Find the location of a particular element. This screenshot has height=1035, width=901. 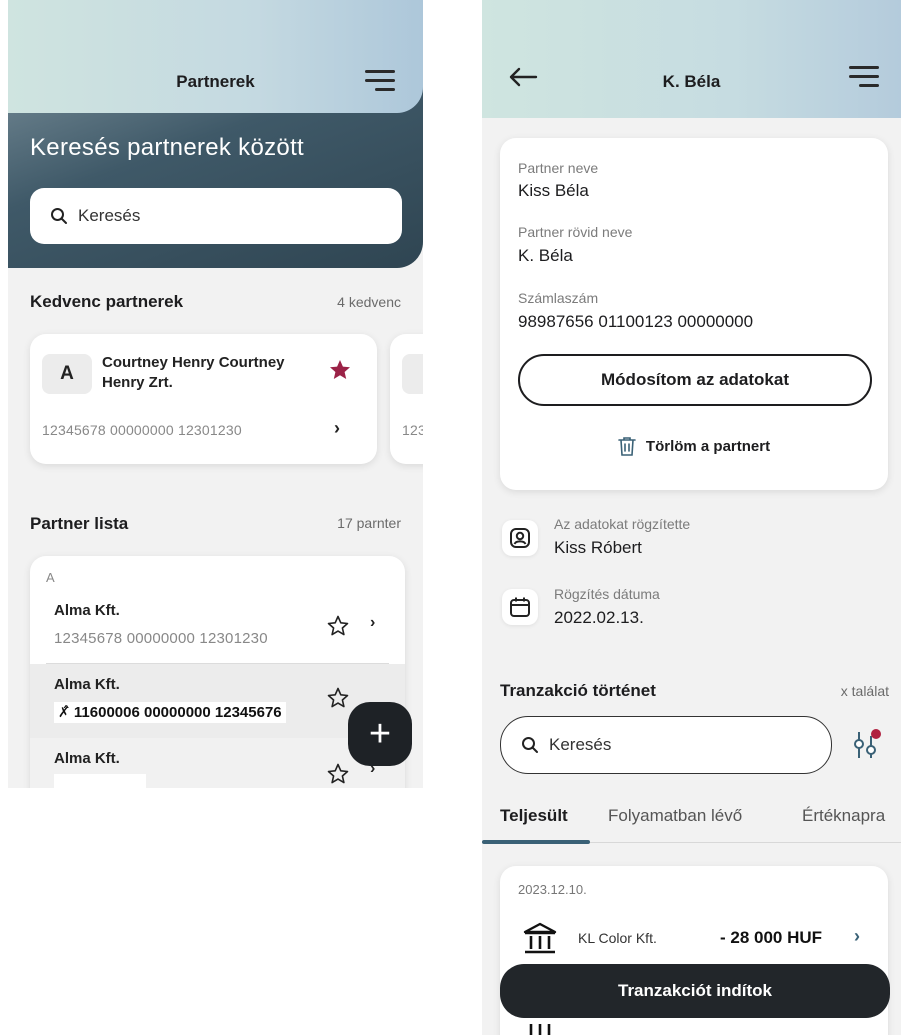

partner-name-value: Kiss Béla is located at coordinates (553, 190).